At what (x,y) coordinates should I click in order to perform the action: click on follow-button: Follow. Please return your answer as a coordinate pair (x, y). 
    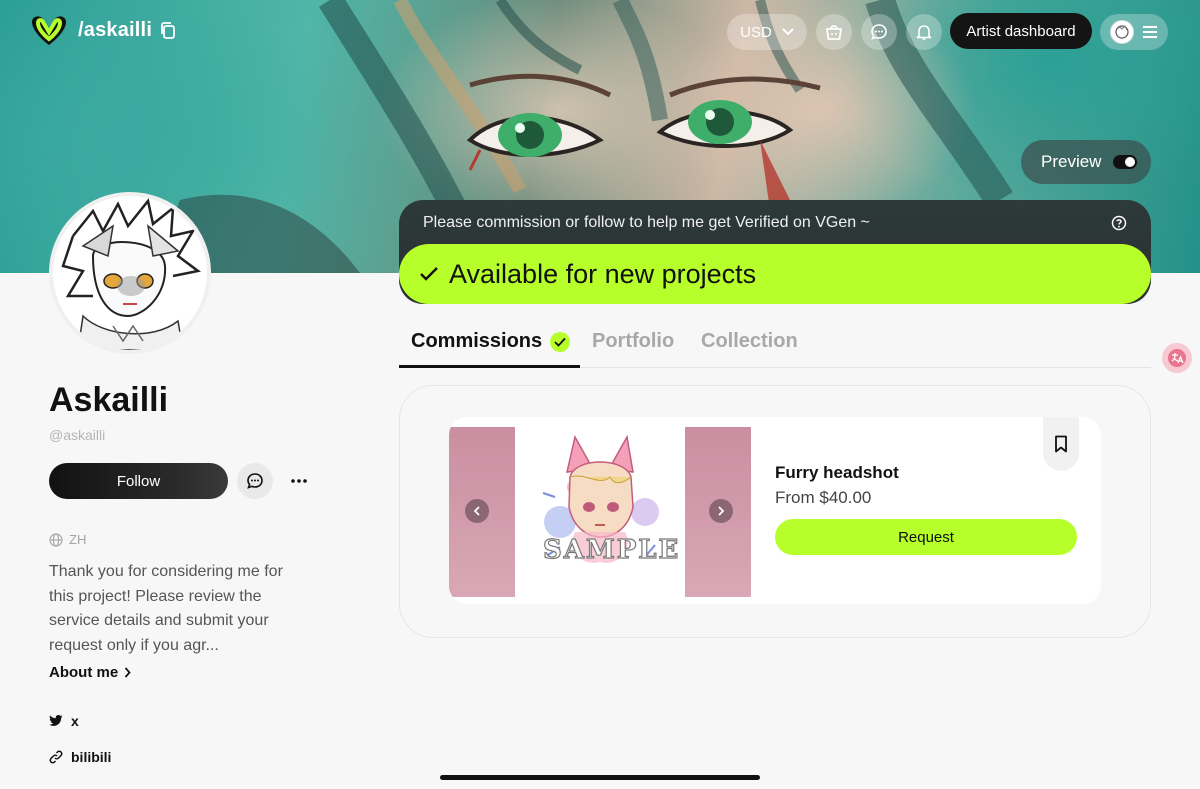
    Looking at the image, I should click on (138, 481).